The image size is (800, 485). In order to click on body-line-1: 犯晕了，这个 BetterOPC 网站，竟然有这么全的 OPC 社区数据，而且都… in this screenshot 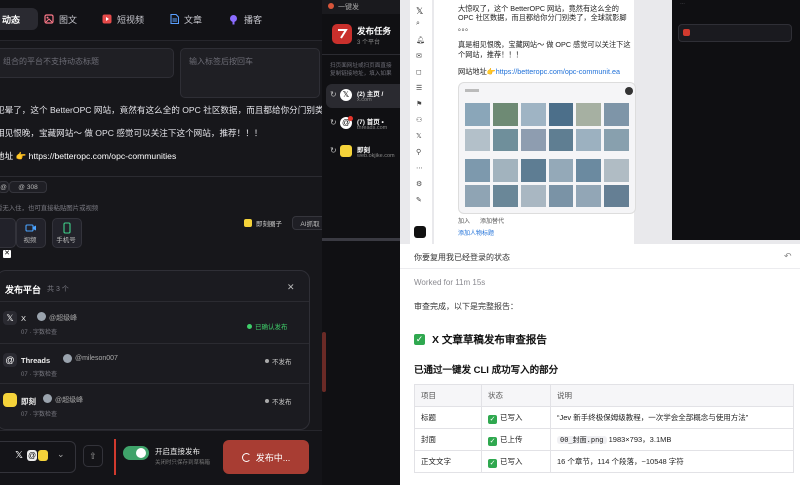, I will do `click(161, 110)`.